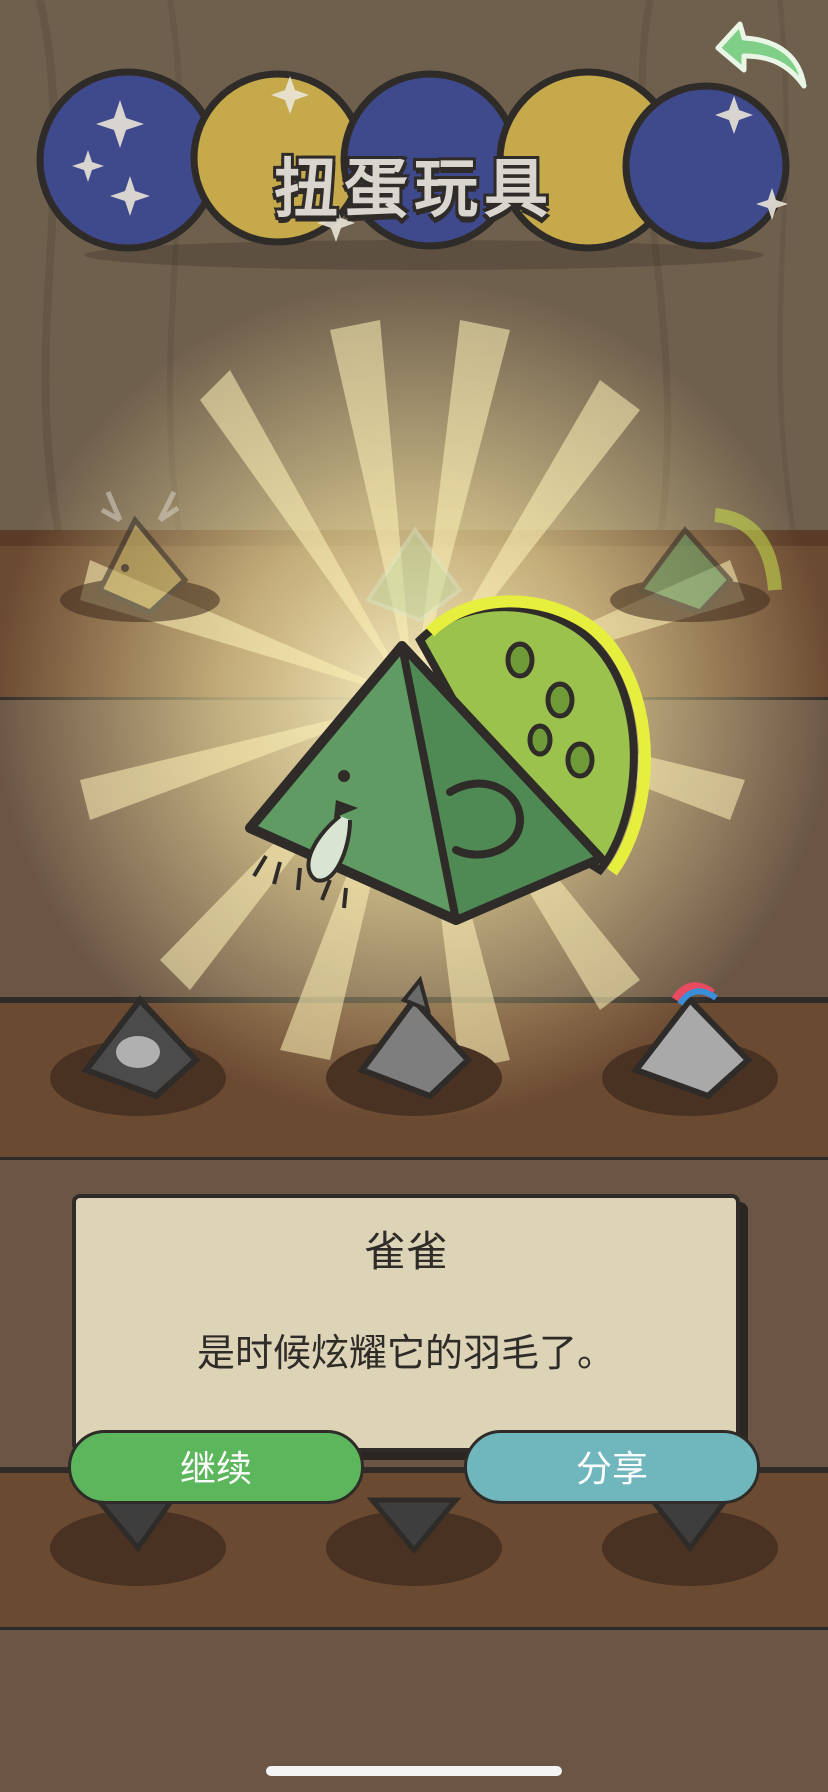  I want to click on toy-description: 是时候炫耀它的羽毛了。, so click(405, 1353).